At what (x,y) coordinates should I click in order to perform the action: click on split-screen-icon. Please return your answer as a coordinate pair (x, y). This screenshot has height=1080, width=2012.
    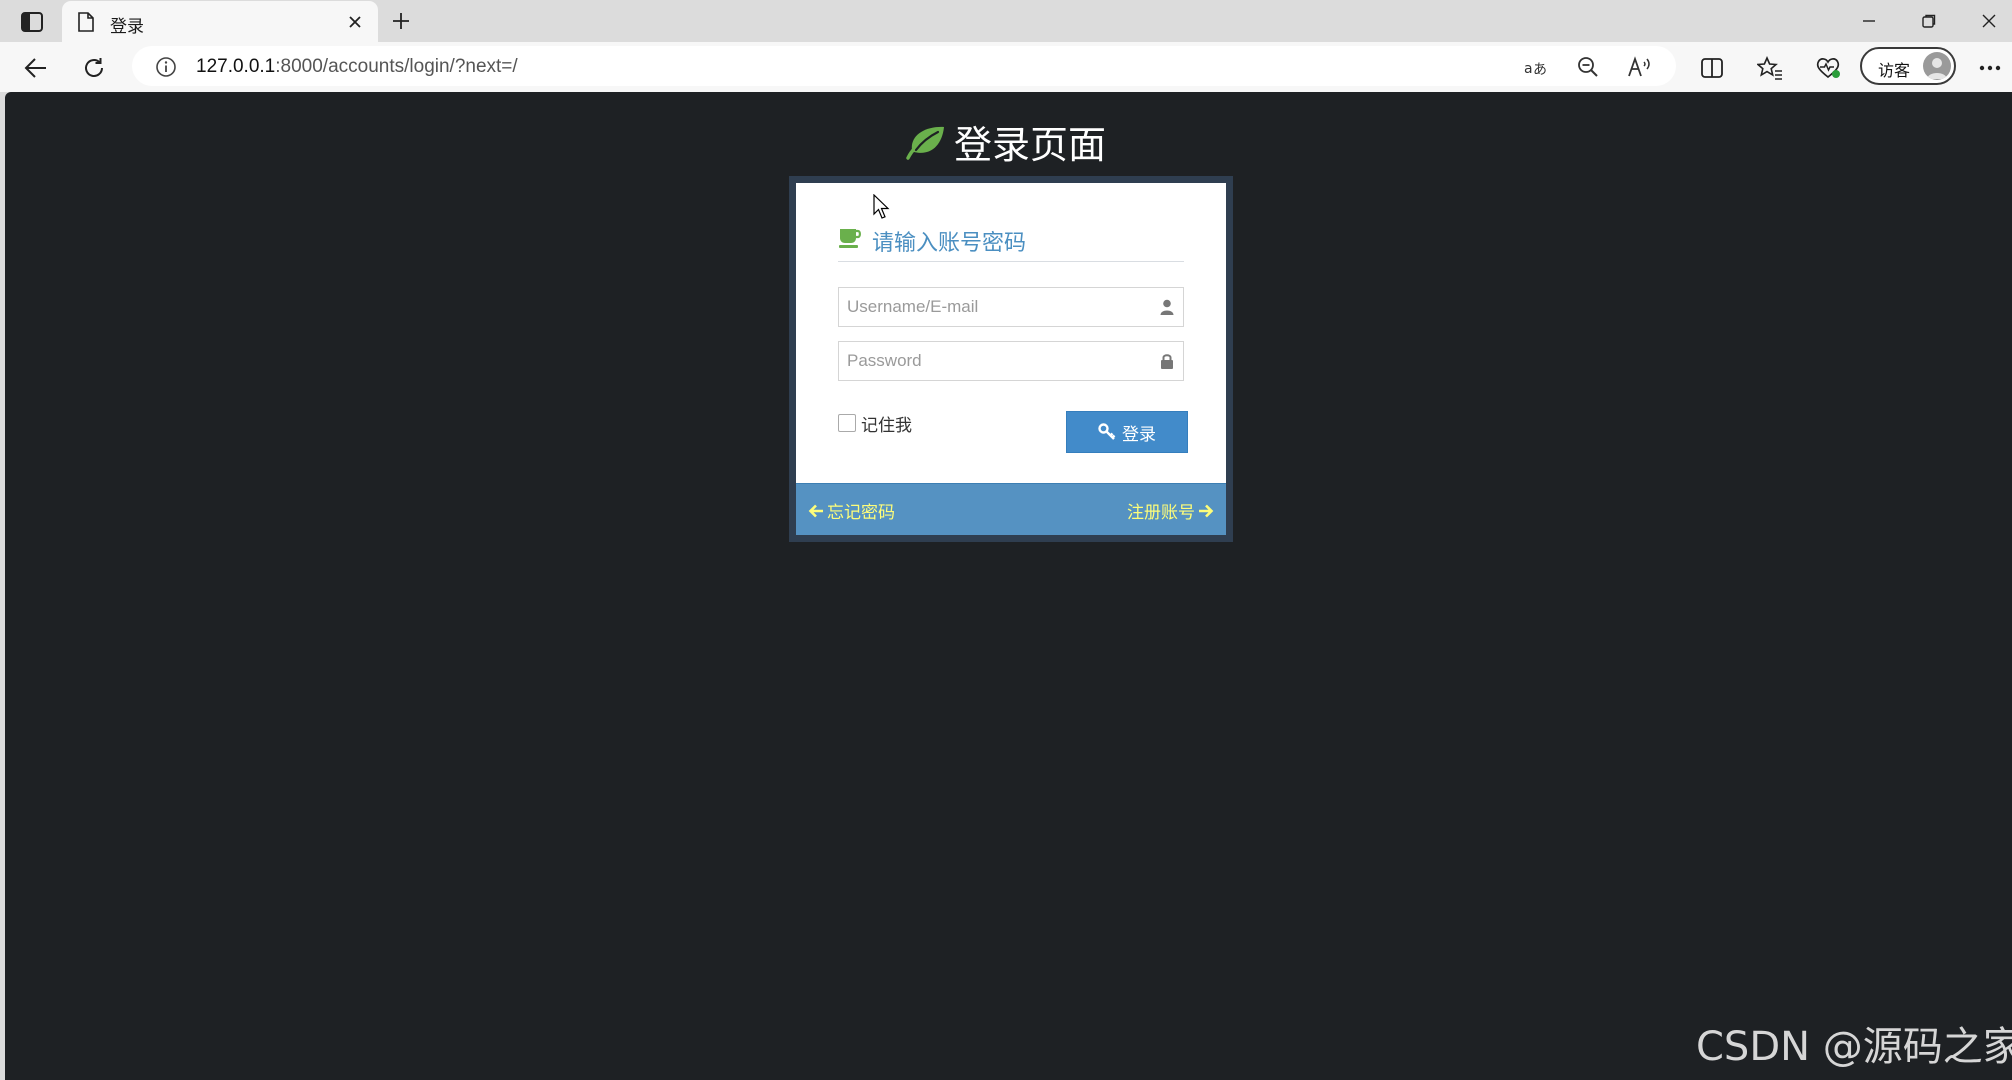
    Looking at the image, I should click on (1712, 68).